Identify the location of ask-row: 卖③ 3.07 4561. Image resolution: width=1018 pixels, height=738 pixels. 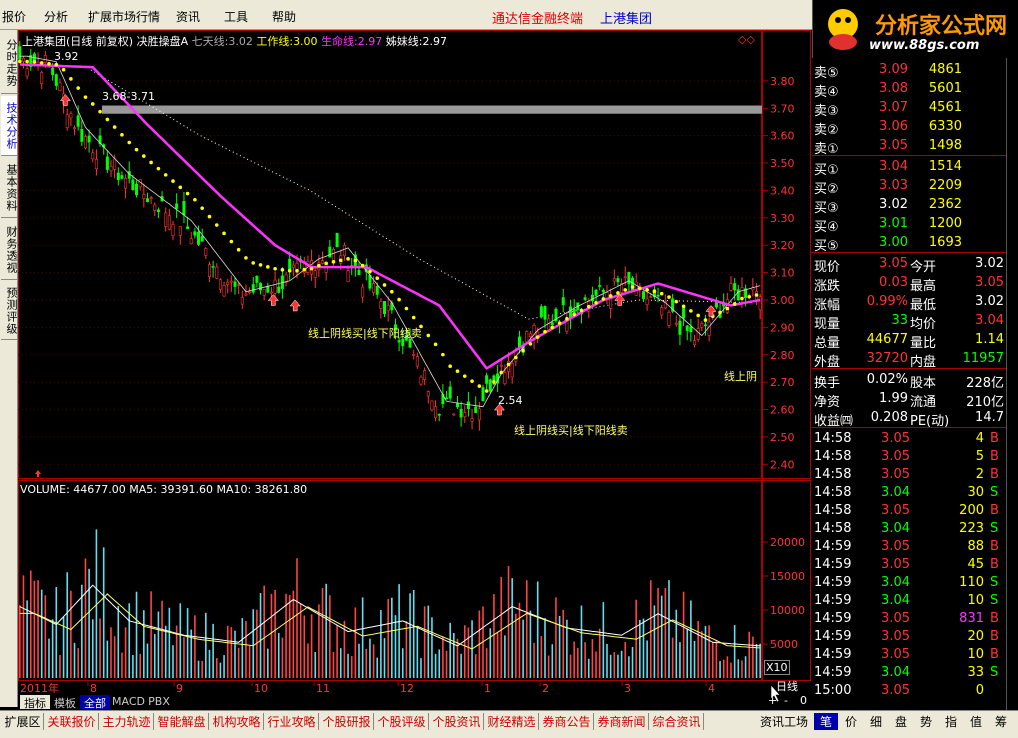
(909, 108).